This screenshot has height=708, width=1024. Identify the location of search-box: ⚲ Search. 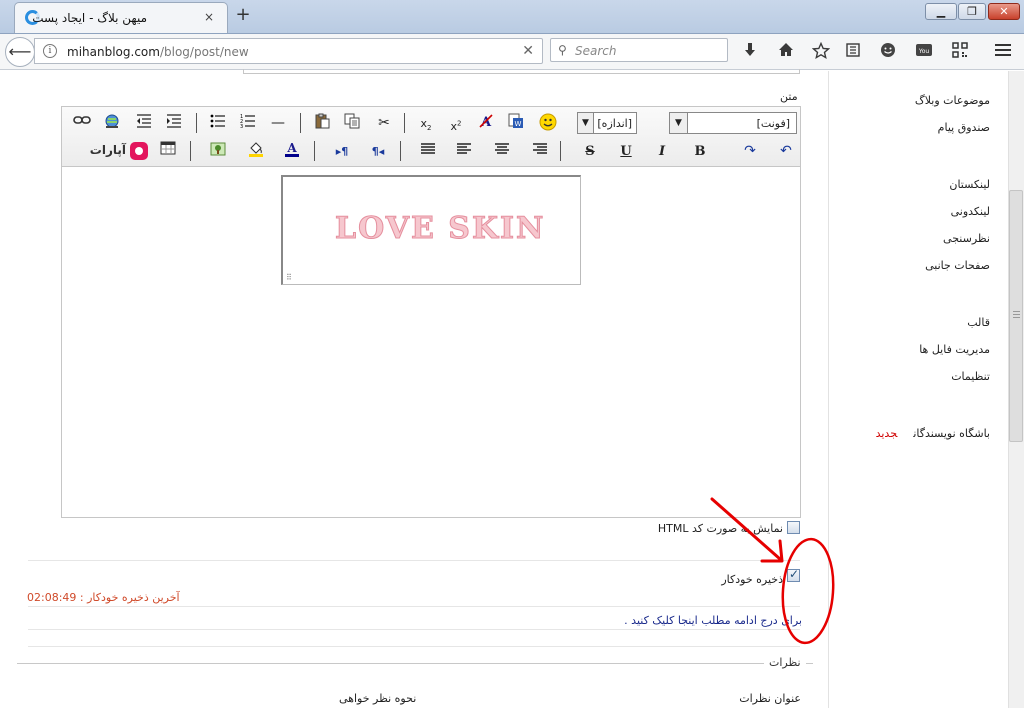
(639, 50).